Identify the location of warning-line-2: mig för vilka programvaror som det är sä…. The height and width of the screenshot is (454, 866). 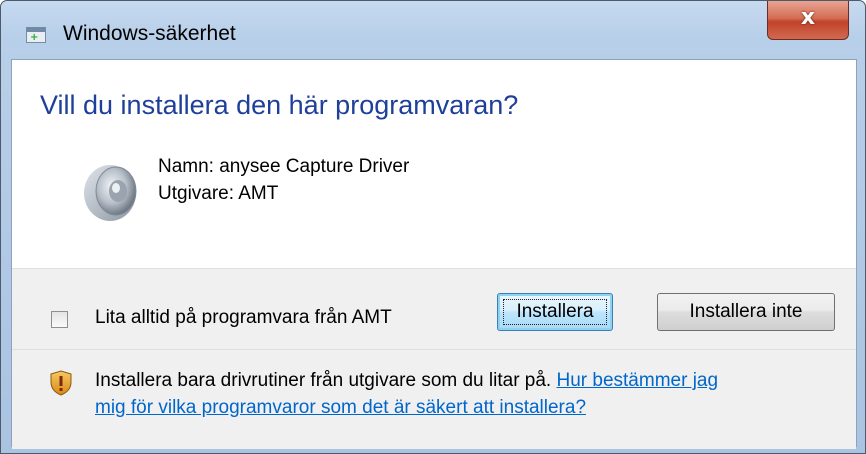
(470, 408).